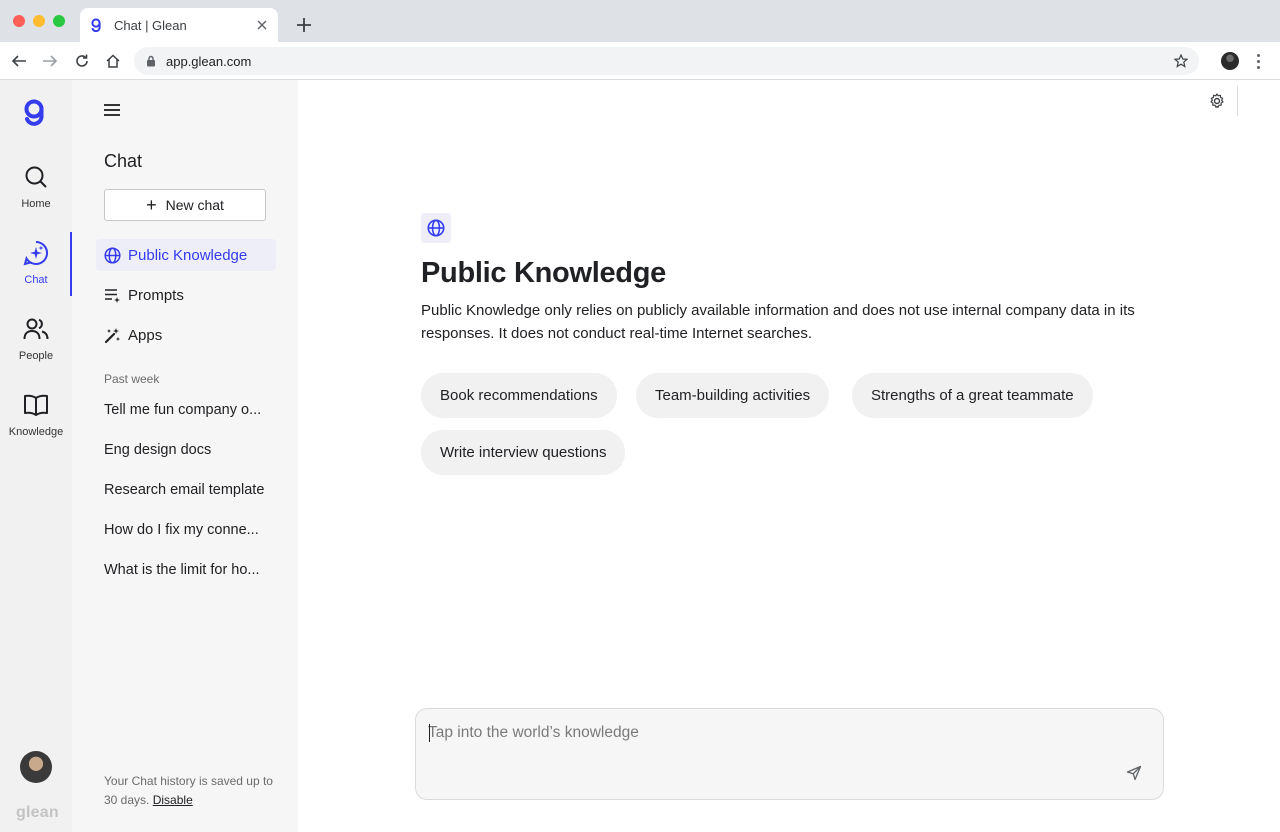  Describe the element at coordinates (36, 432) in the screenshot. I see `rail-label-knowledge: Knowledge` at that location.